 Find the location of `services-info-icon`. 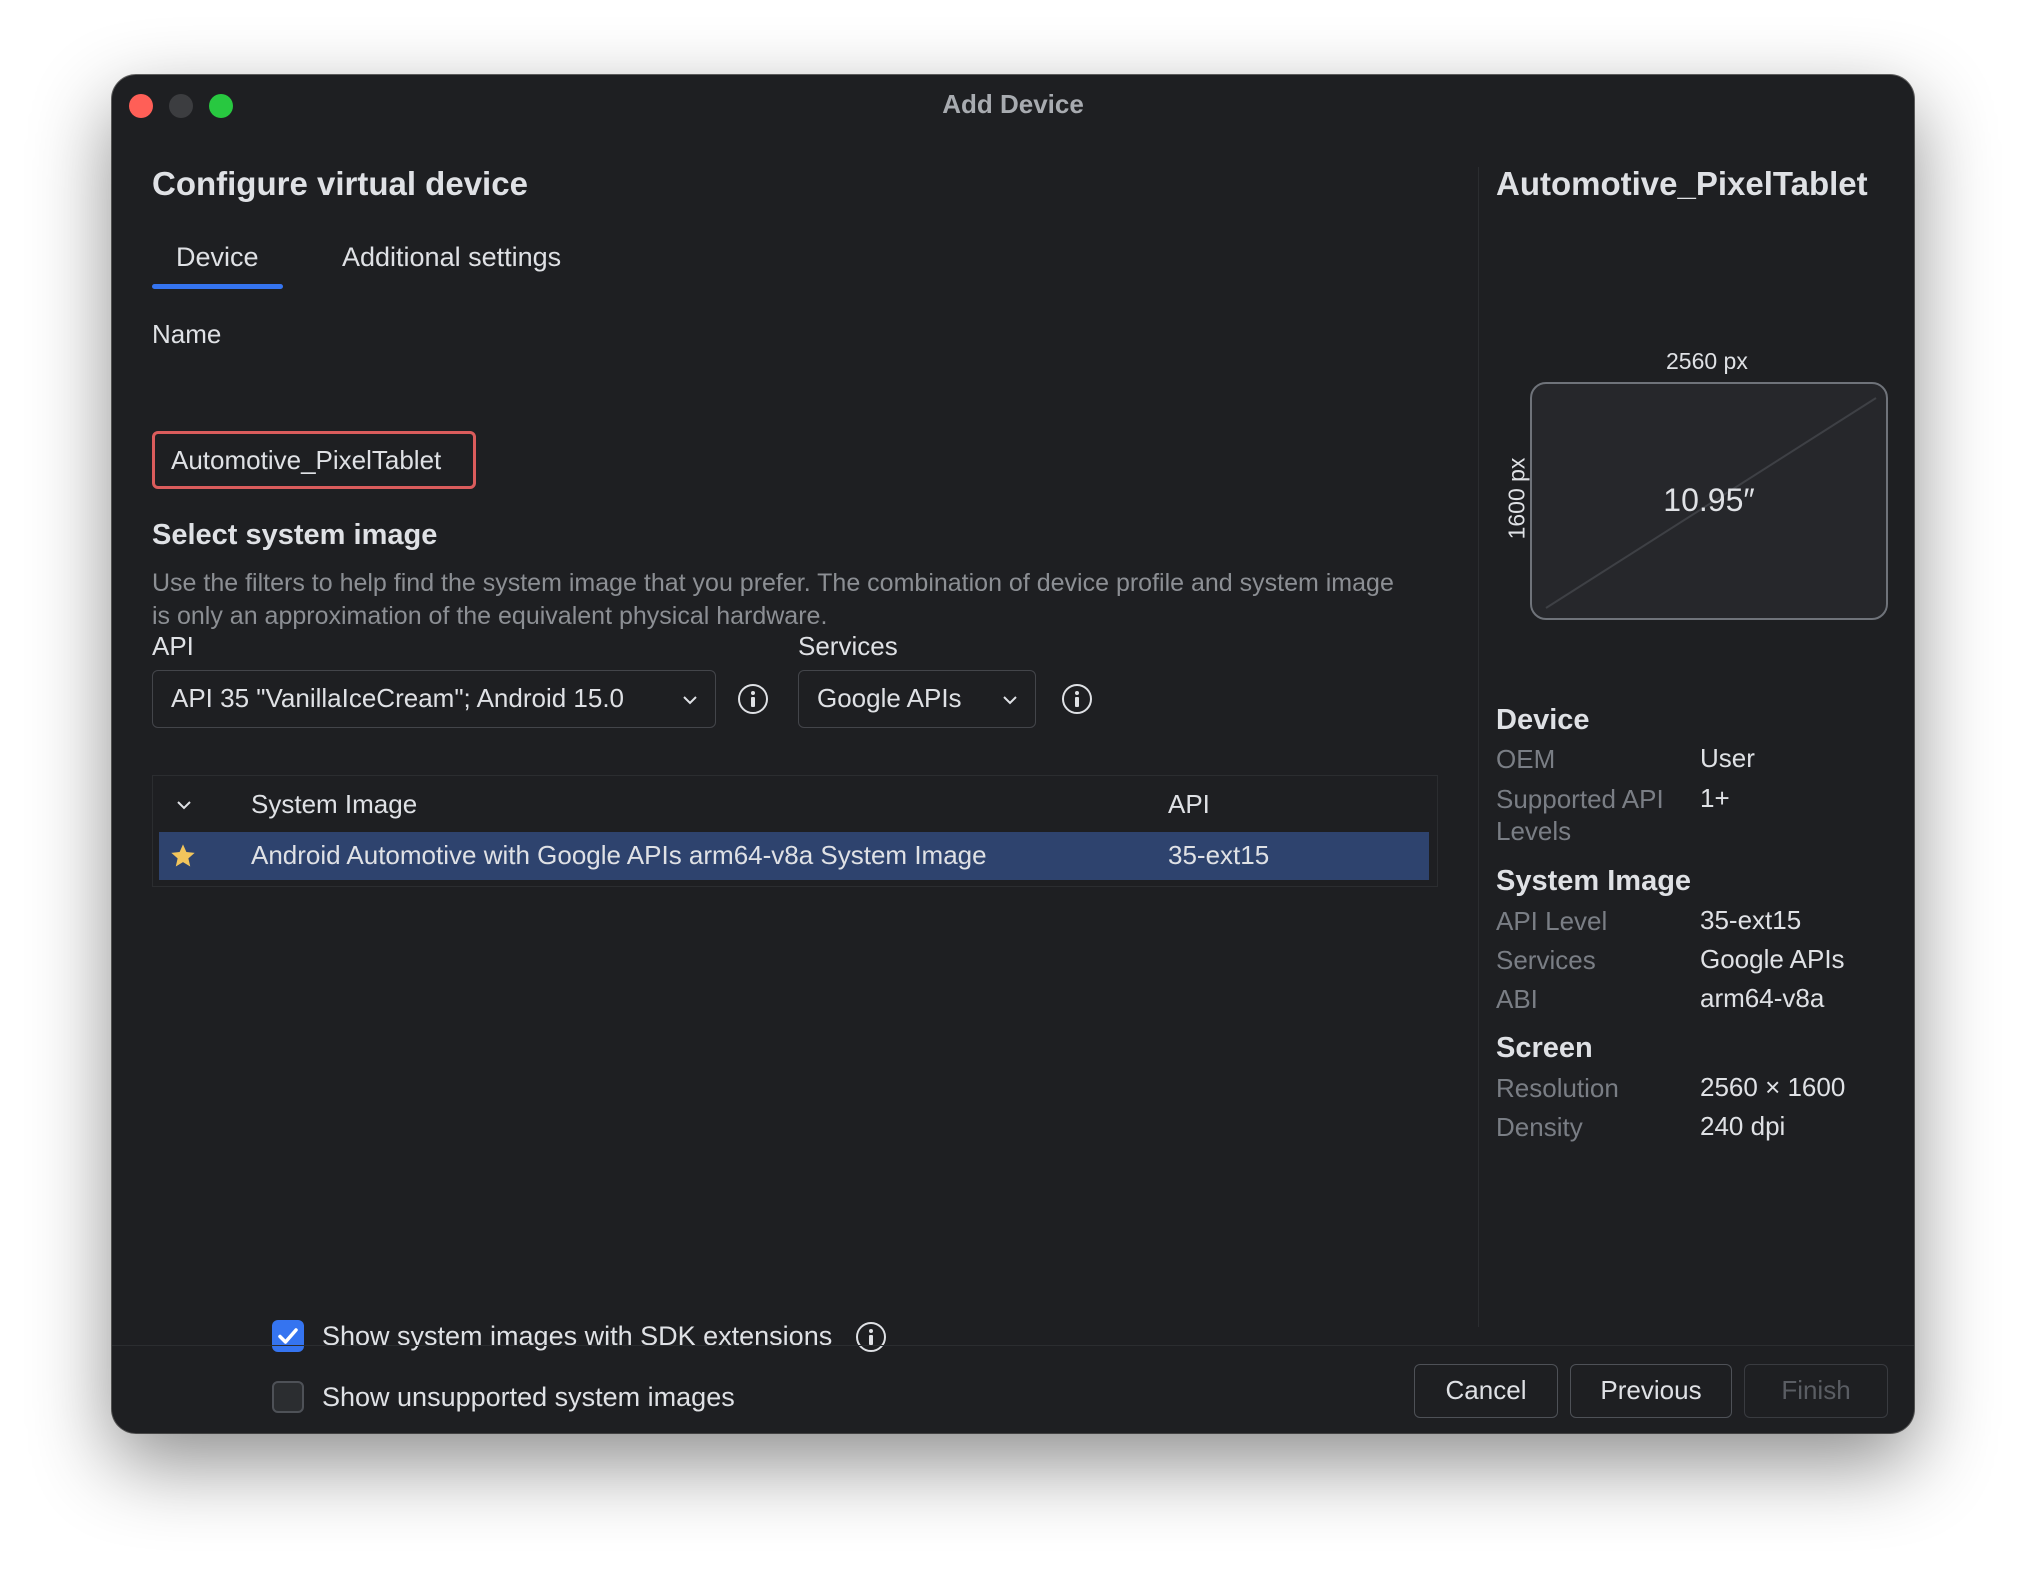

services-info-icon is located at coordinates (1077, 699).